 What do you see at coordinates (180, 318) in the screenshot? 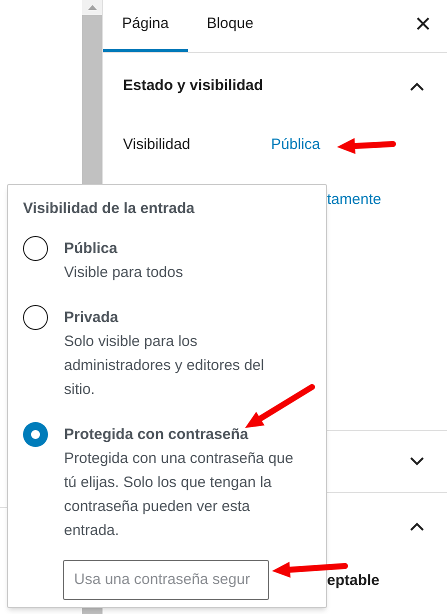
I see `option-label: Privada` at bounding box center [180, 318].